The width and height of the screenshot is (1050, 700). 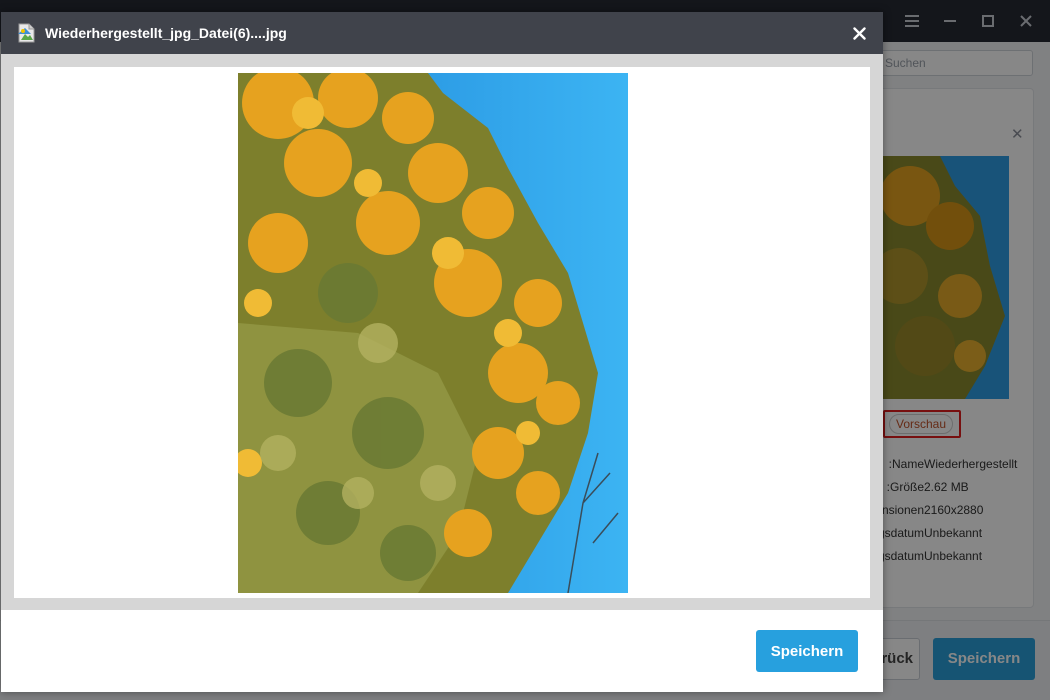 I want to click on dialog-header: Wiederhergestellt_jpg_Datei(6)....jpg, so click(x=442, y=33).